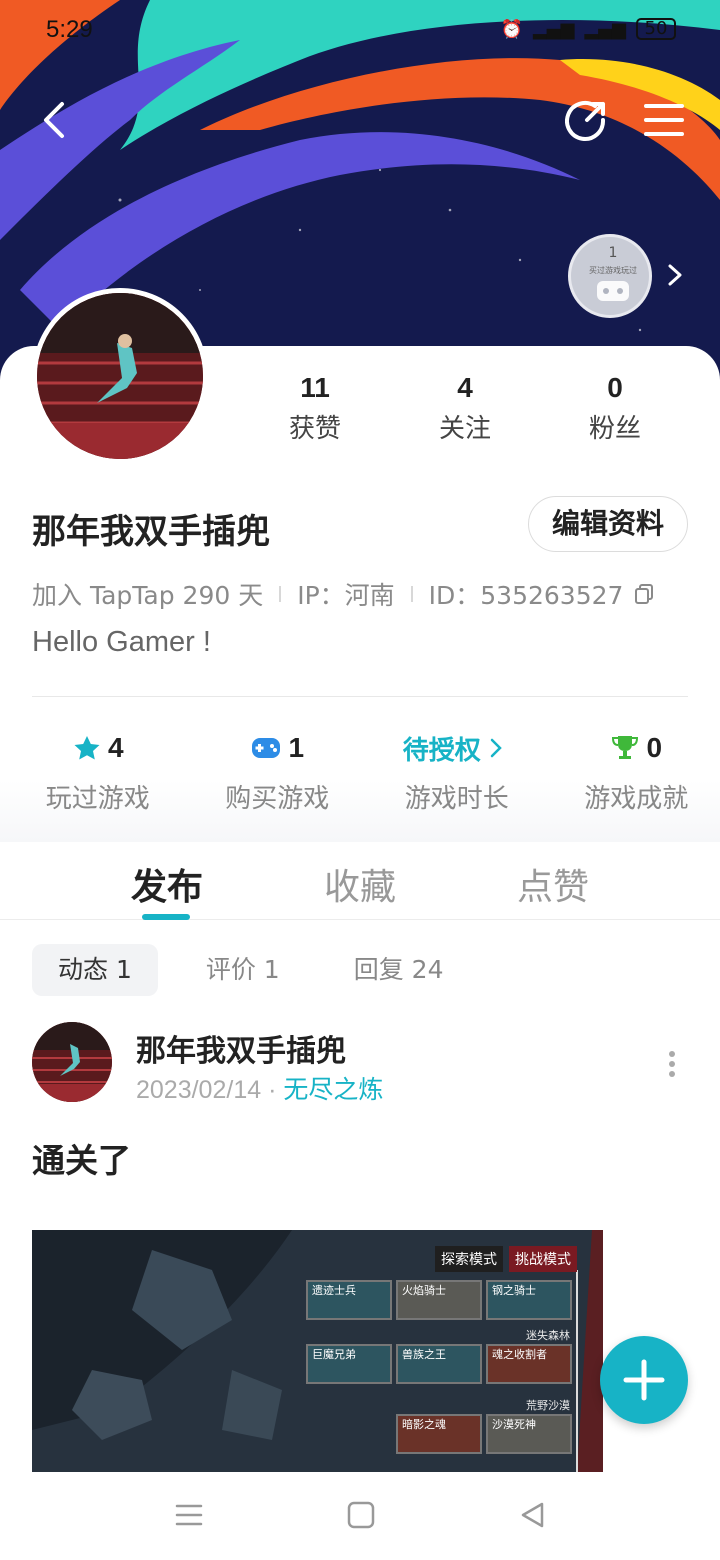  Describe the element at coordinates (615, 387) in the screenshot. I see `stat-value: 0` at that location.